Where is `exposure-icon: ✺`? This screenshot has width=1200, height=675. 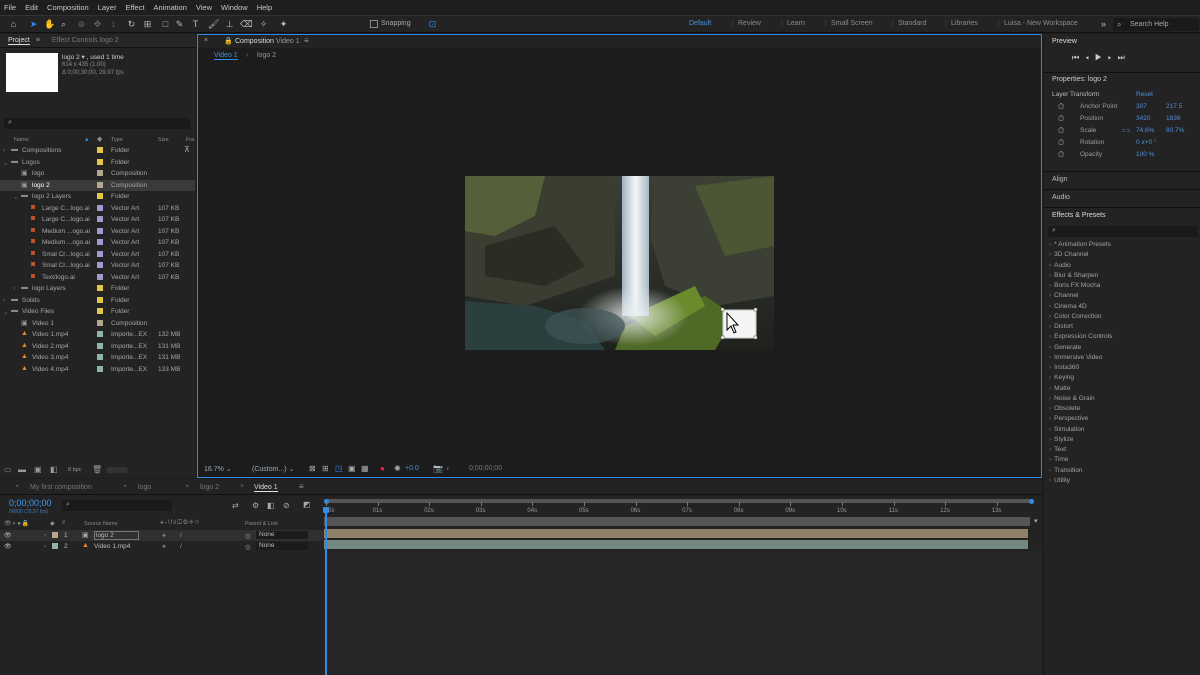
exposure-icon: ✺ is located at coordinates (397, 468).